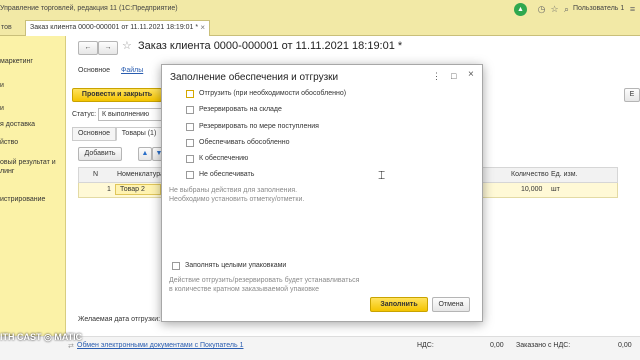  I want to click on vat-value: 0,00, so click(497, 345).